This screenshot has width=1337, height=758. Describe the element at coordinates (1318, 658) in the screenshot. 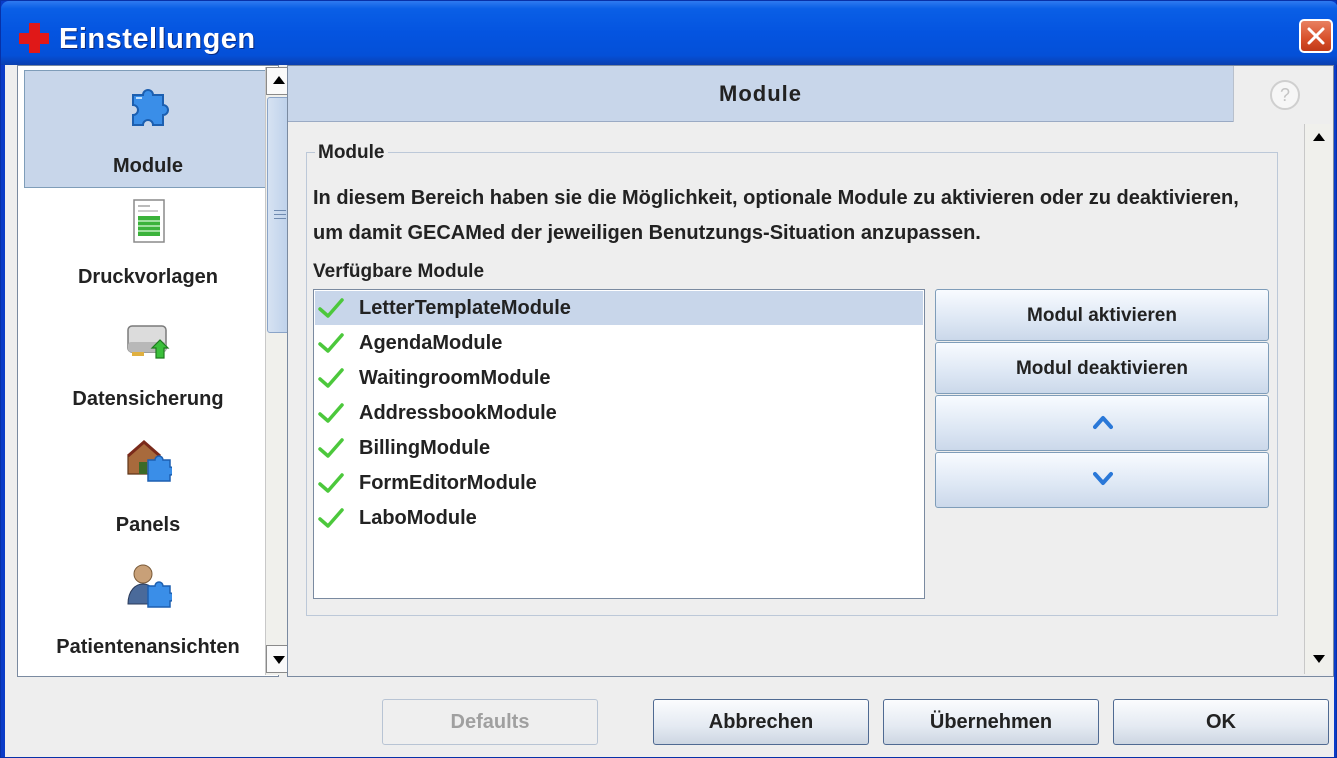

I see `scroll-down-button` at that location.